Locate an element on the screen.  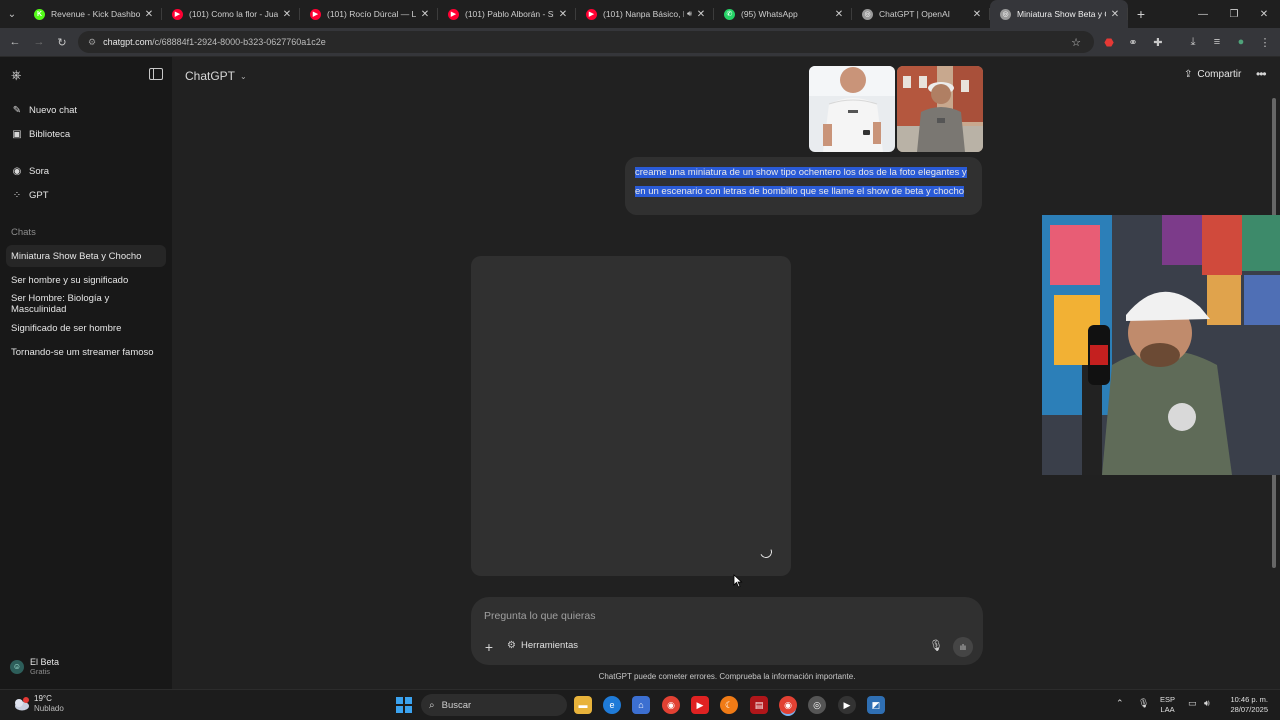
sidebar-item-sora: ◉ Sora is located at coordinates (86, 171).